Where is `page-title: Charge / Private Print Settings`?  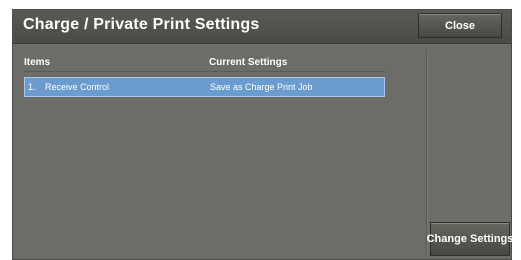
page-title: Charge / Private Print Settings is located at coordinates (141, 24).